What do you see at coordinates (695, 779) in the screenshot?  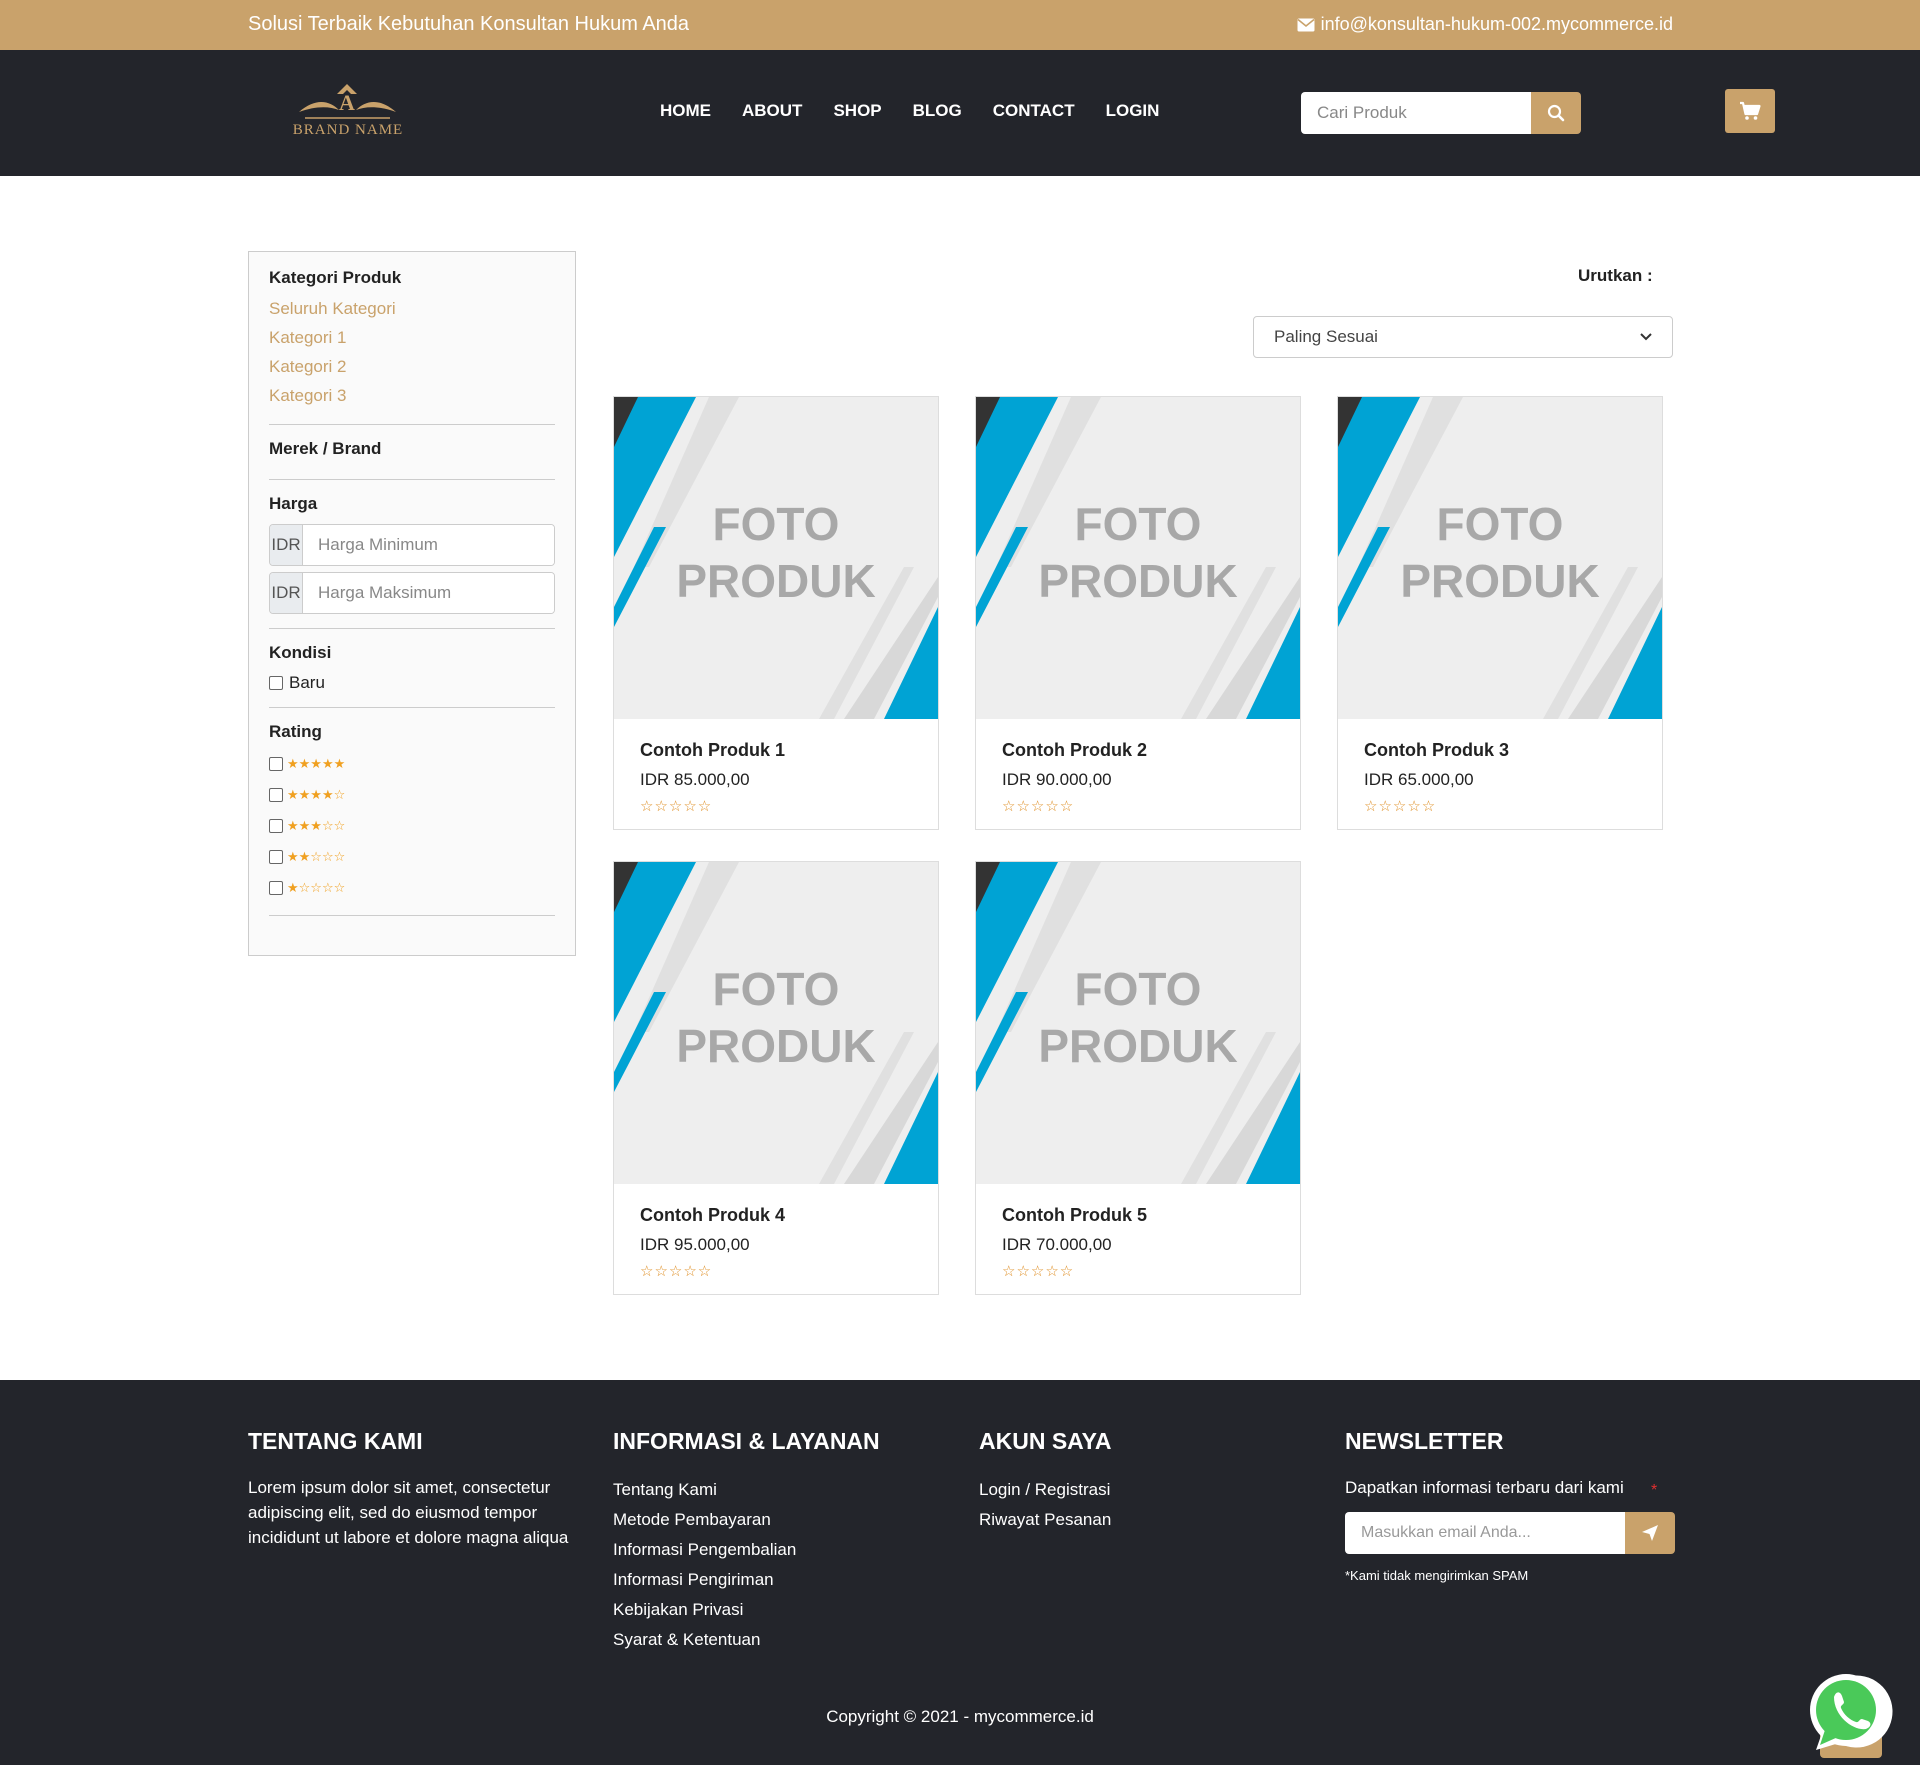 I see `product-price: IDR 85.000,00` at bounding box center [695, 779].